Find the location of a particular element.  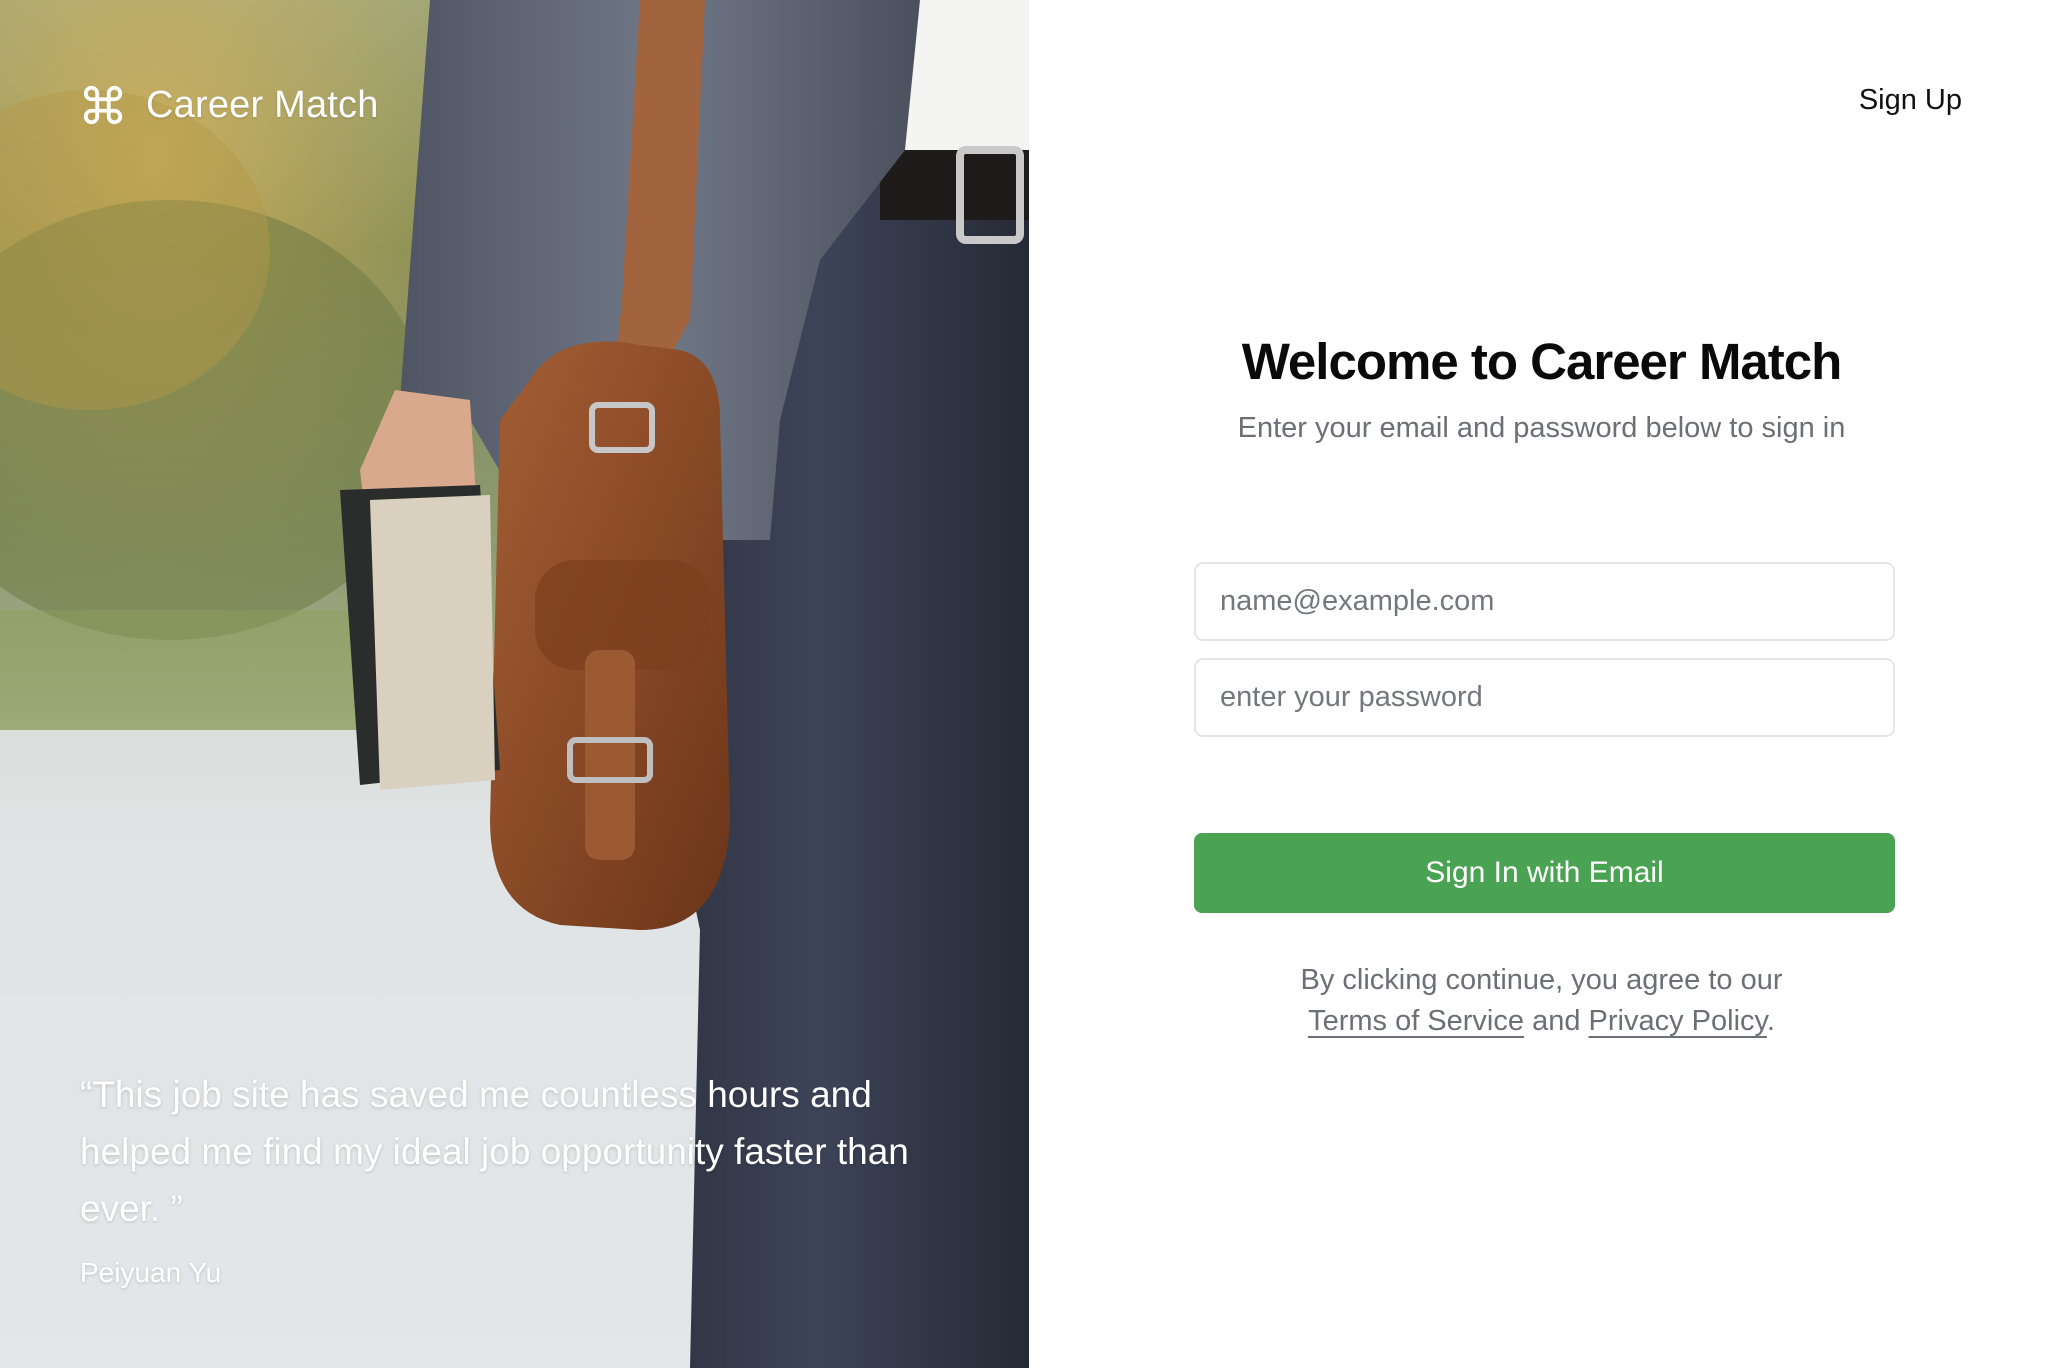

password-input is located at coordinates (1544, 697).